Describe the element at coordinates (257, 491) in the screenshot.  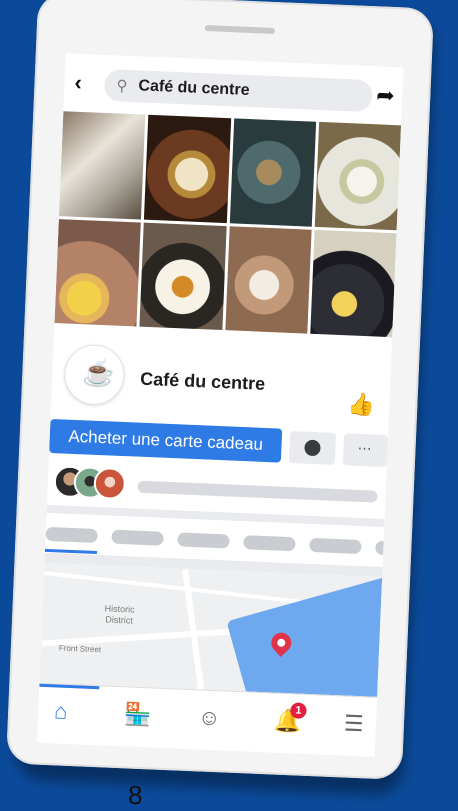
I see `friends-placeholder-bar` at that location.